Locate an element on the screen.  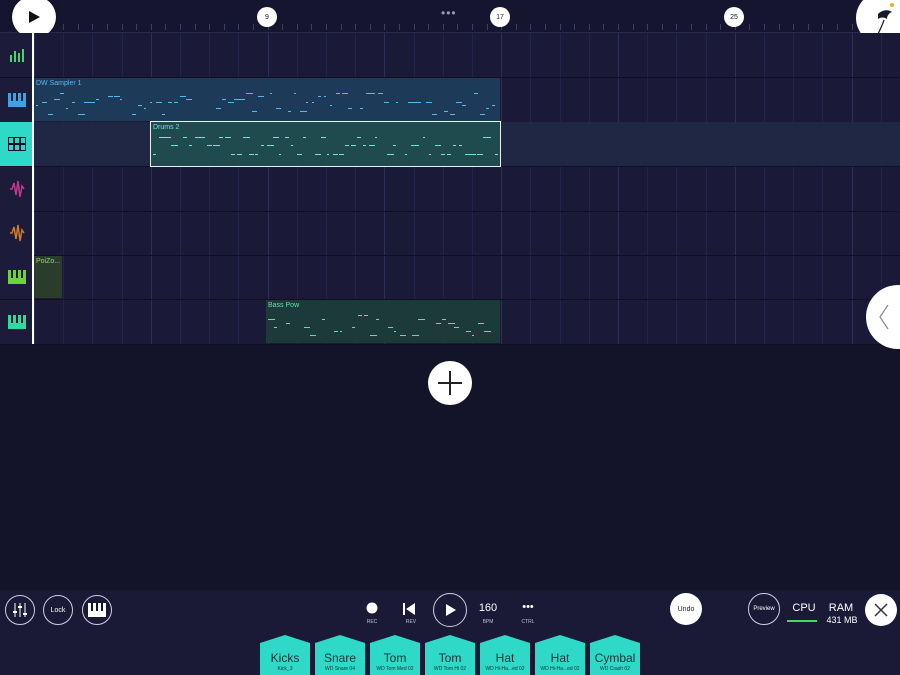
add-track-button is located at coordinates (450, 383).